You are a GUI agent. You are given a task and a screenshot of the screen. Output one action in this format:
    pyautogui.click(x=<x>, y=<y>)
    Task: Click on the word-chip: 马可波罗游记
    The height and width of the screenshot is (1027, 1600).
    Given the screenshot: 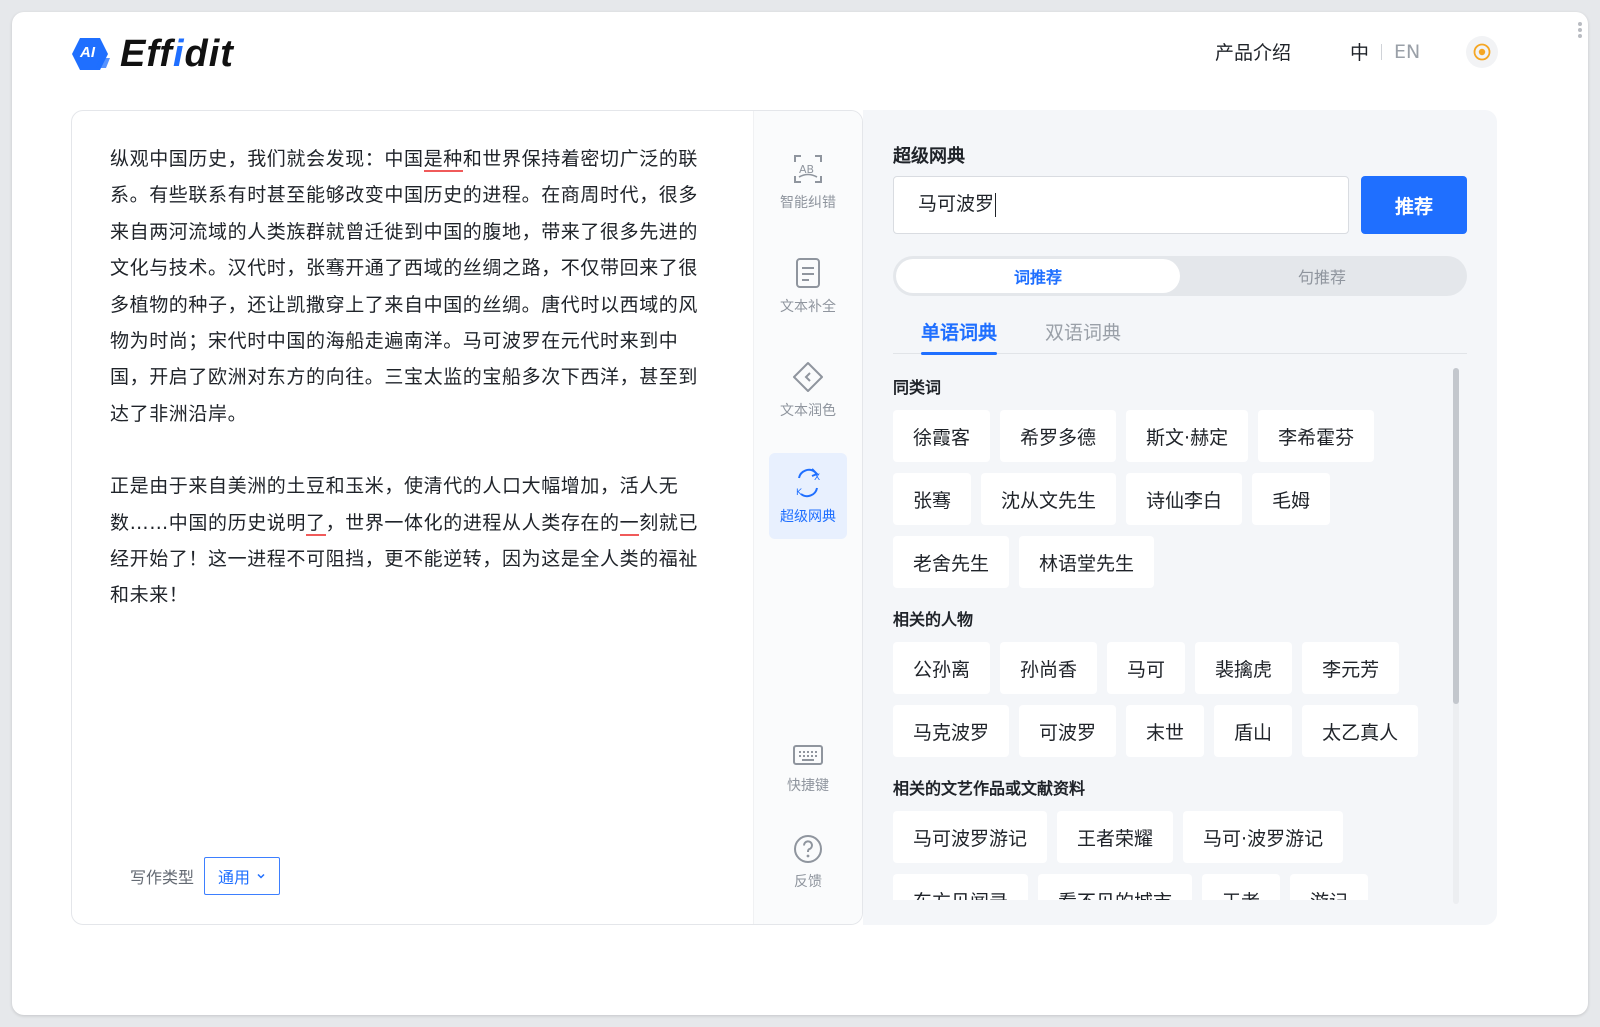 What is the action you would take?
    pyautogui.click(x=970, y=837)
    